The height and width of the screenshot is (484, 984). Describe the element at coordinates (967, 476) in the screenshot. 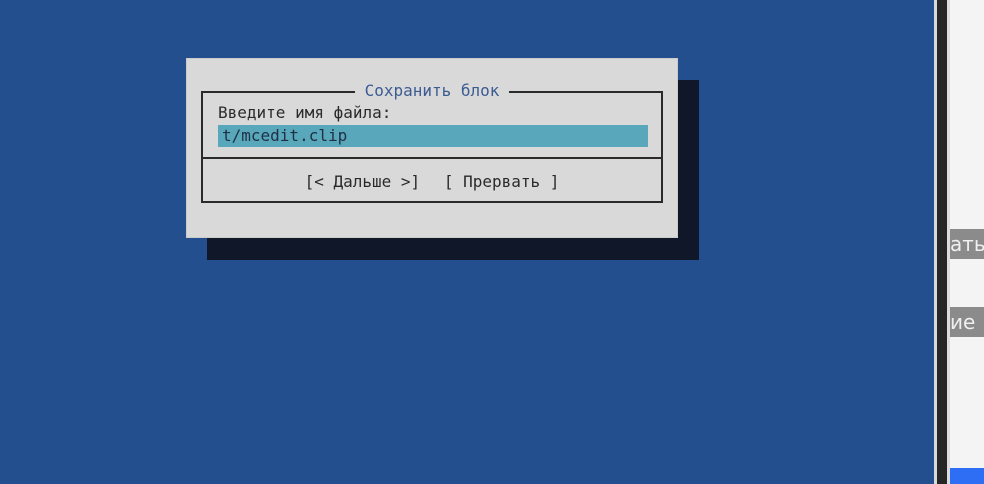

I see `right-bottom-strip` at that location.